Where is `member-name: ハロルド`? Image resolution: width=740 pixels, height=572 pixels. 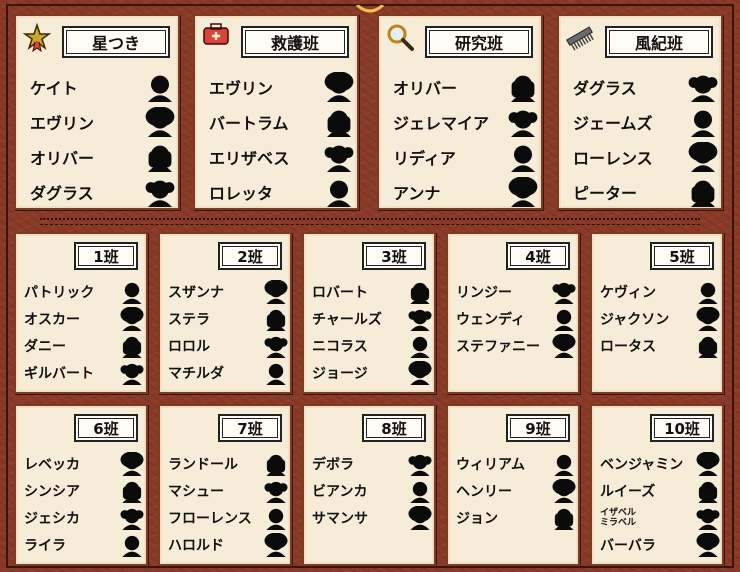 member-name: ハロルド is located at coordinates (196, 546).